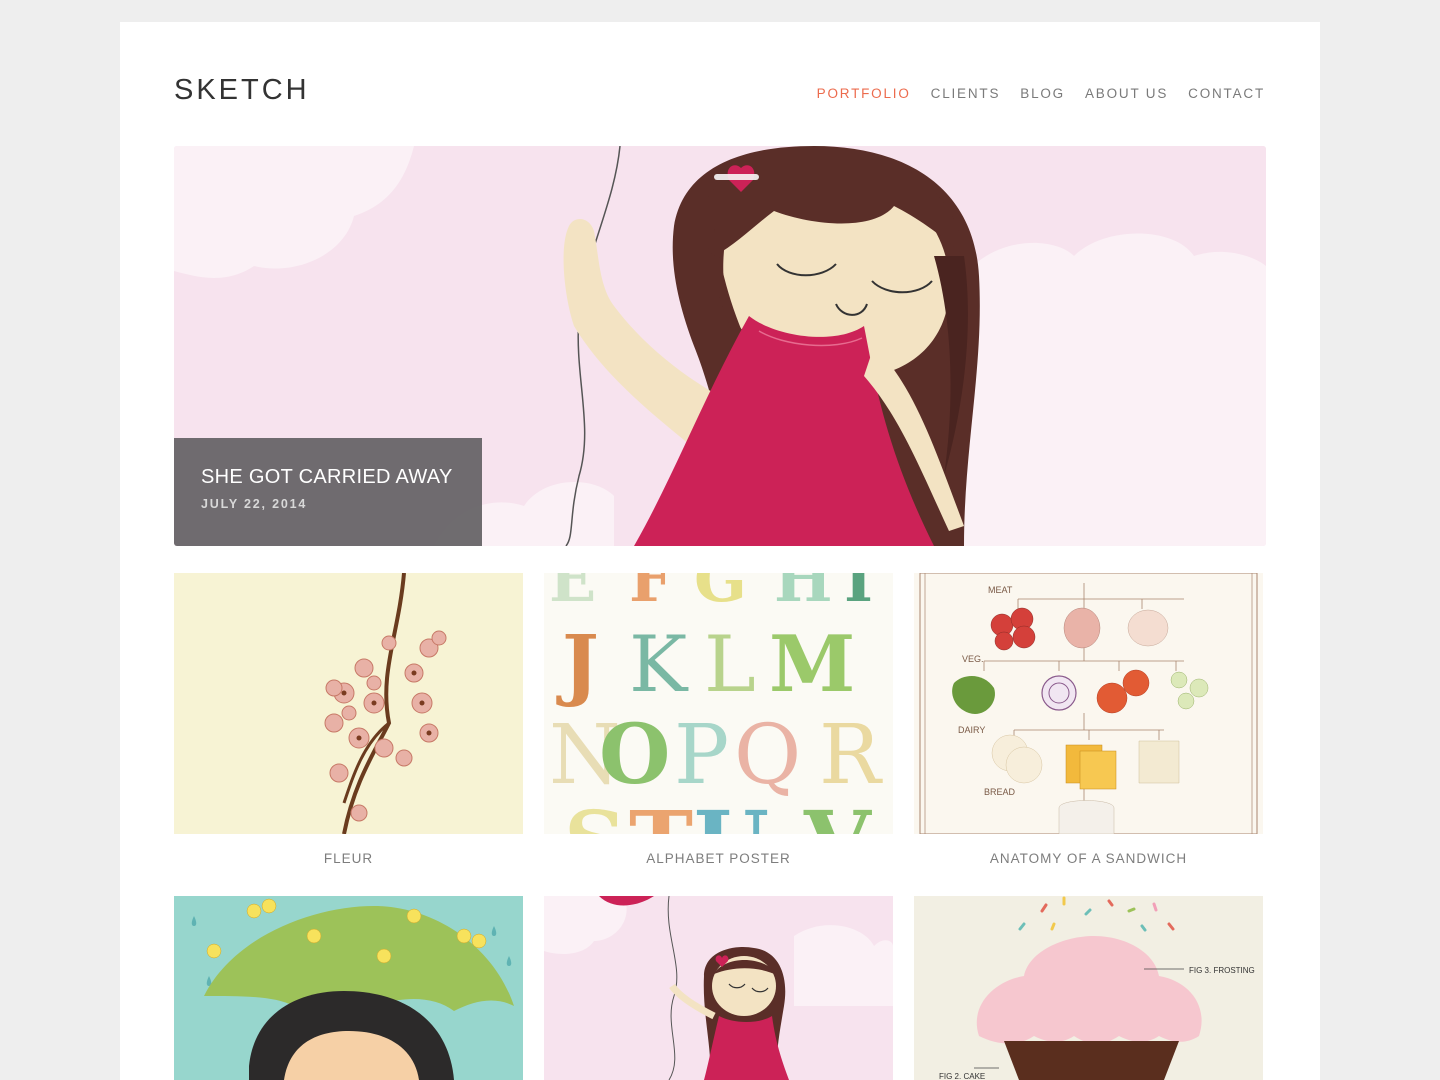  Describe the element at coordinates (803, 594) in the screenshot. I see `alphabet-letter: H` at that location.